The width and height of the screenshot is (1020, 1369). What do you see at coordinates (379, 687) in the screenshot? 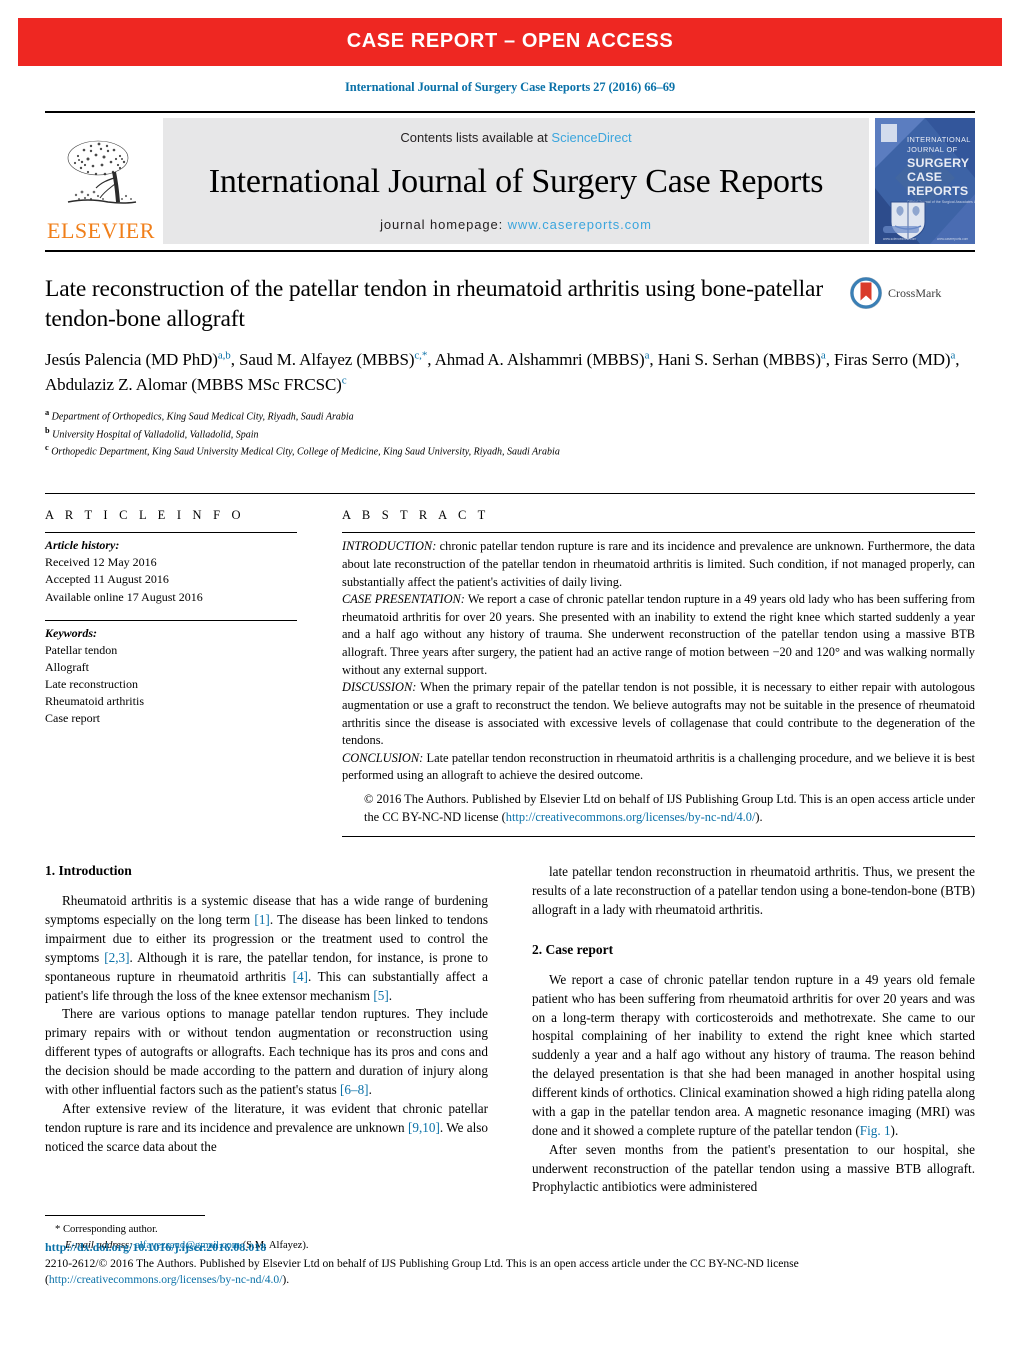
I see `abstract-section-label: DISCUSSION:` at bounding box center [379, 687].